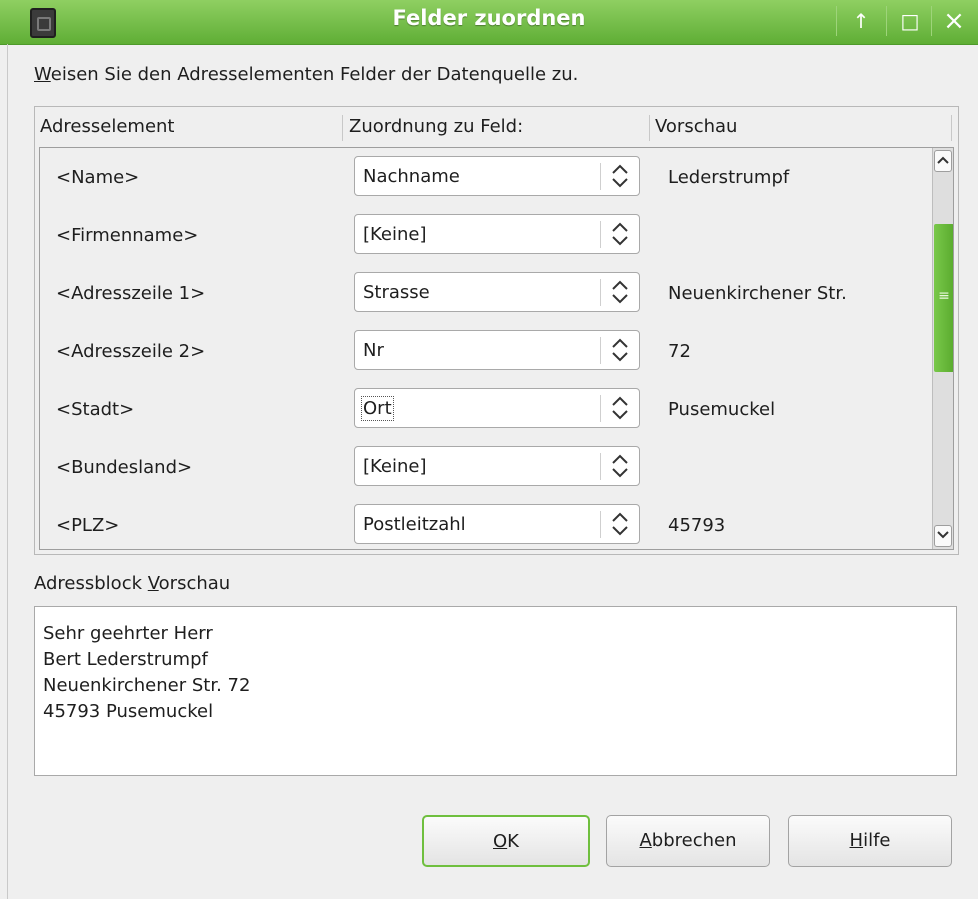  Describe the element at coordinates (697, 525) in the screenshot. I see `preview-value: 45793` at that location.